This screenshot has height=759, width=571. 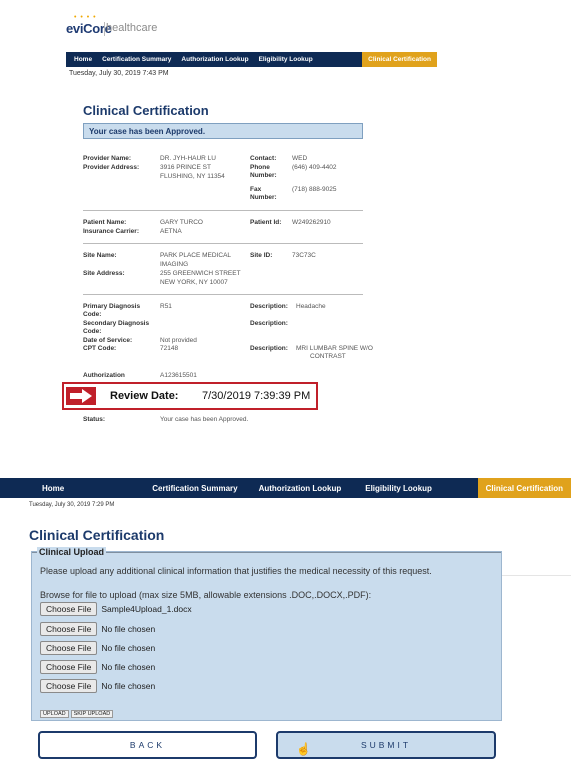 I want to click on phone-label-2: Number:, so click(x=263, y=175).